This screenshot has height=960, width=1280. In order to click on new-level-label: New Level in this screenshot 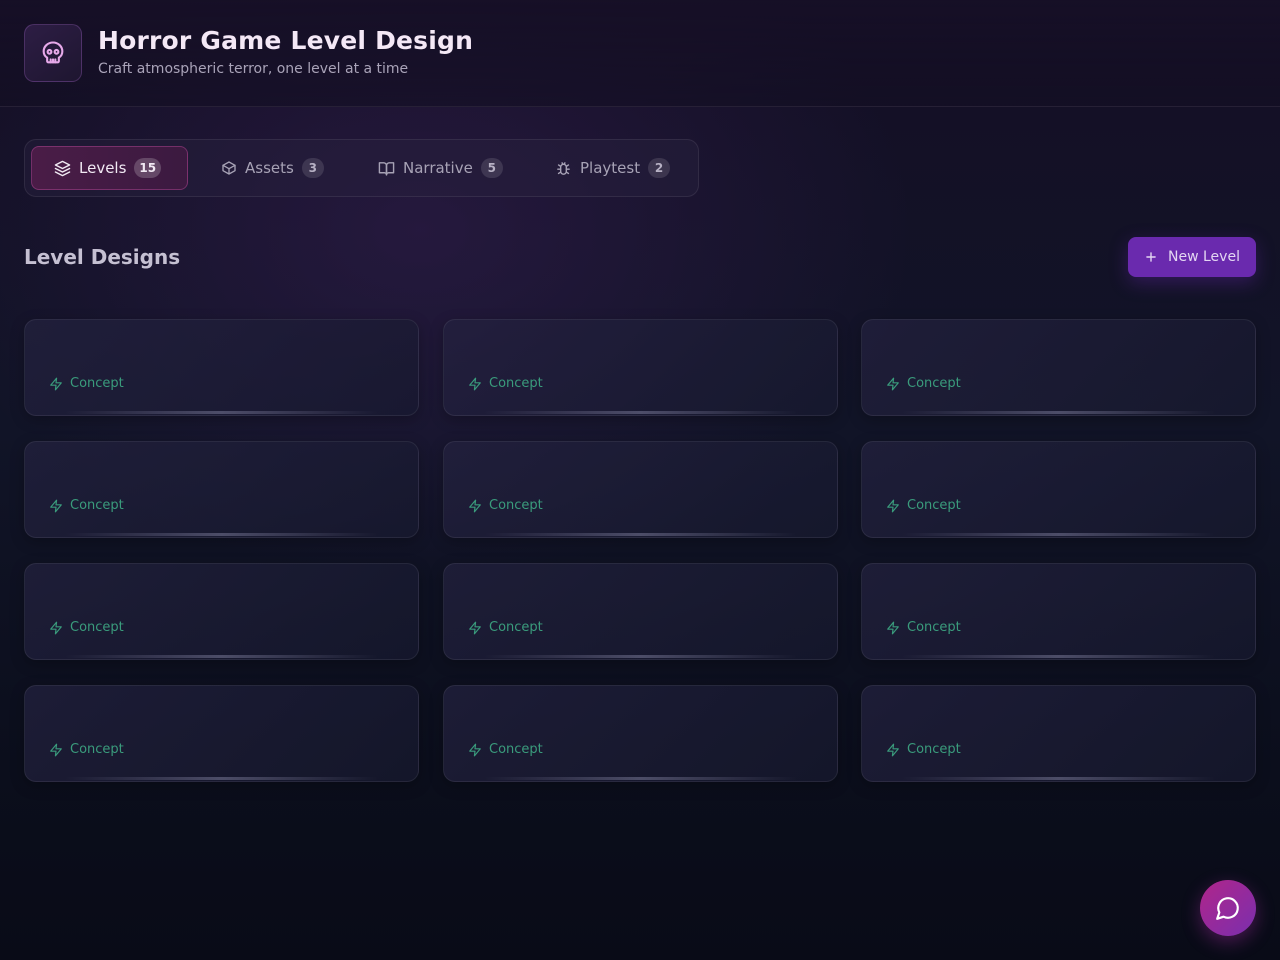, I will do `click(1204, 257)`.